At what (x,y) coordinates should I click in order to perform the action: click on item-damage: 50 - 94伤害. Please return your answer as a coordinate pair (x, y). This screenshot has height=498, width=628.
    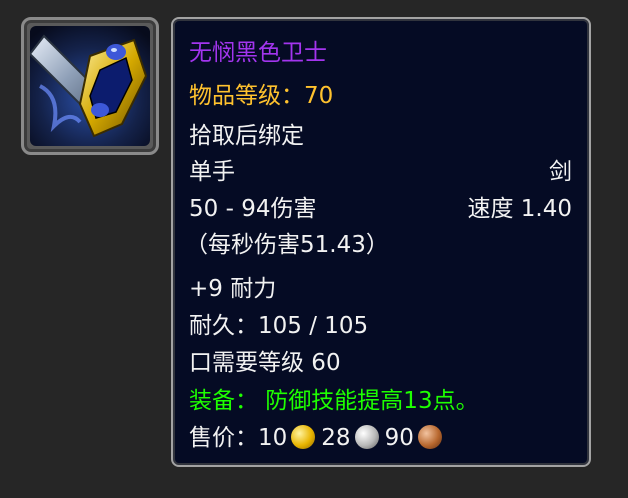
    Looking at the image, I should click on (253, 209).